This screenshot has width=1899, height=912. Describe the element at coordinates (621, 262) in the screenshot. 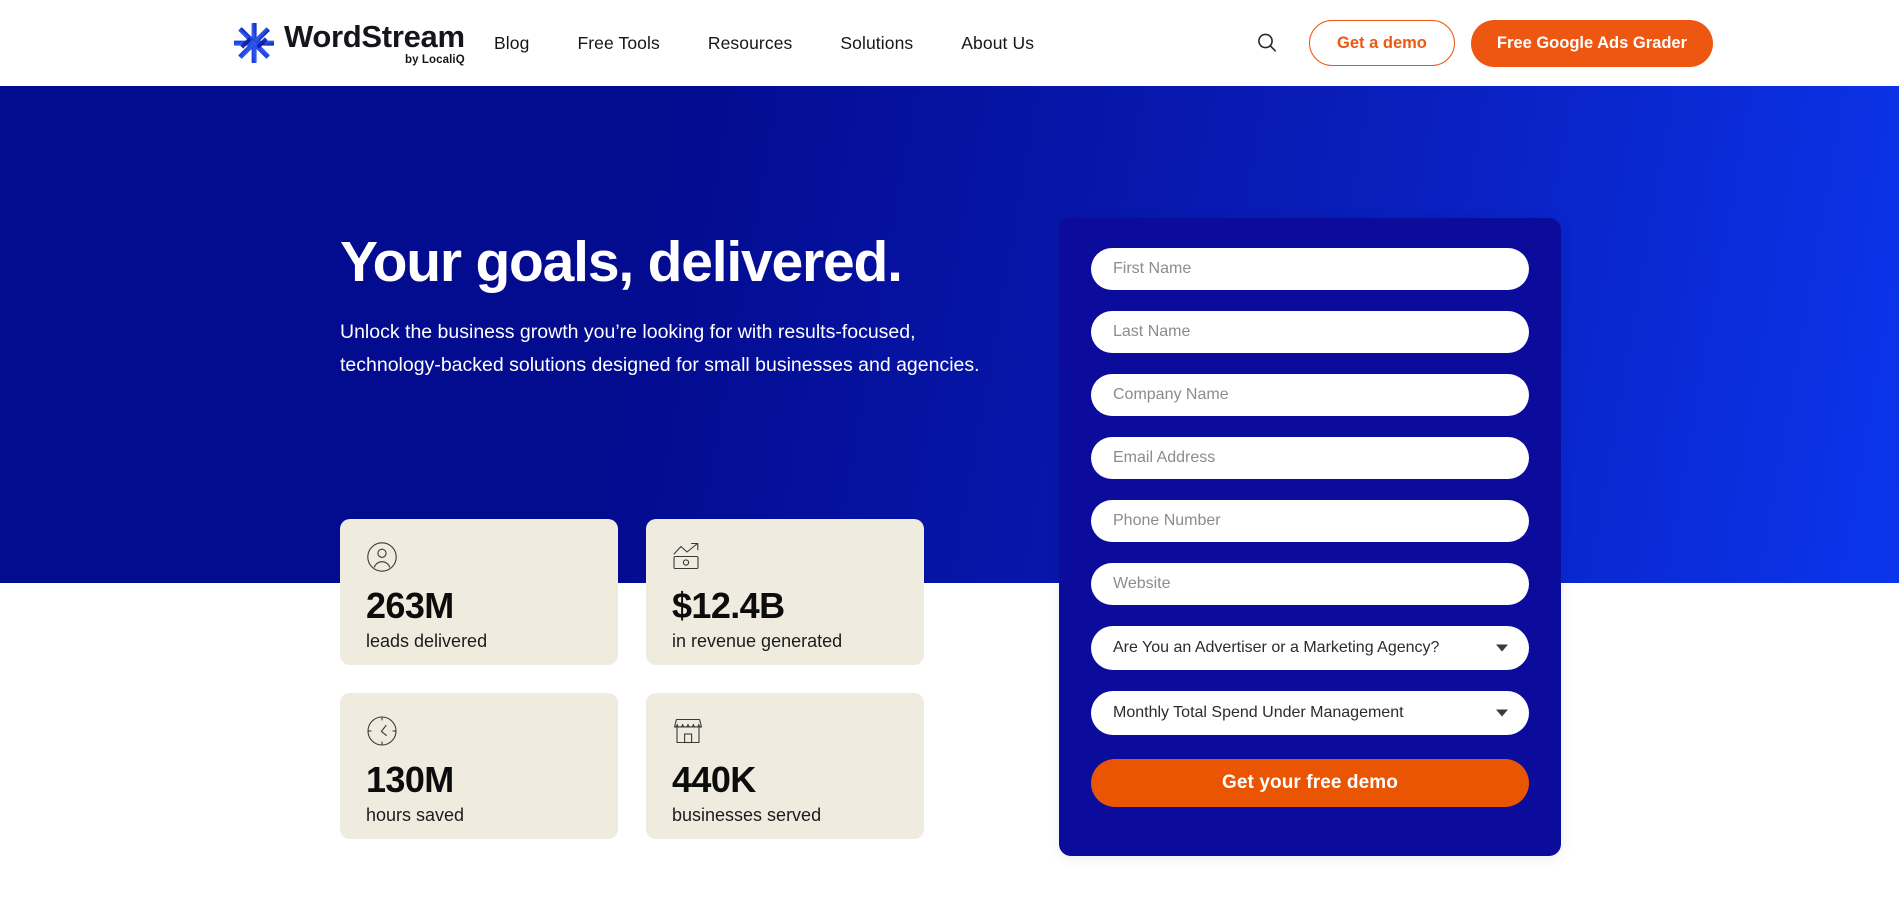

I see `page-title: Your goals, delivered.` at that location.